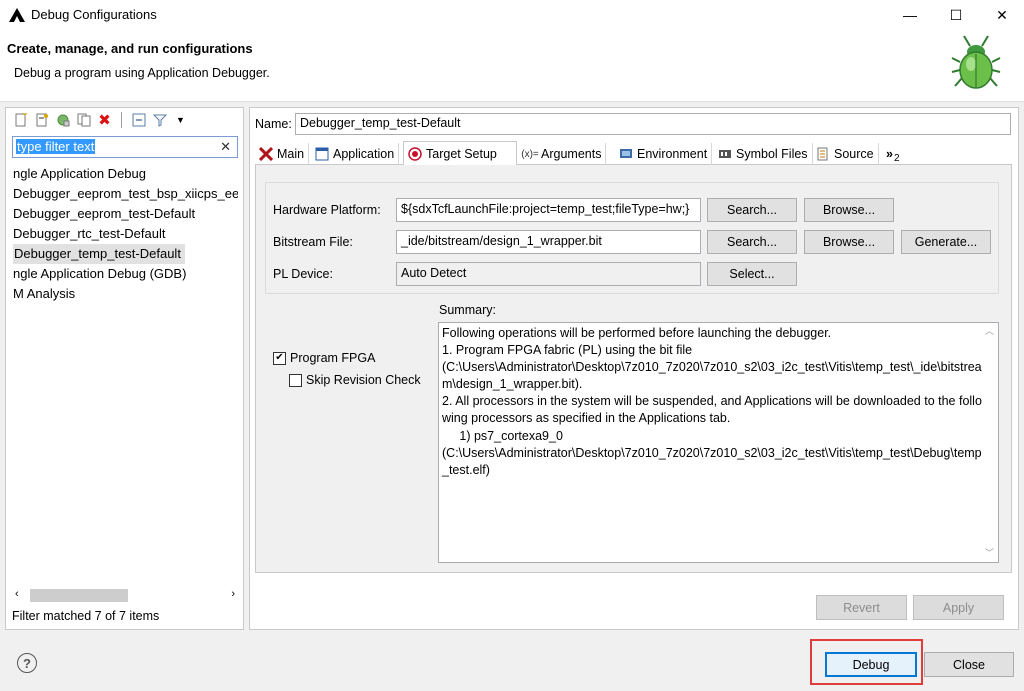 This screenshot has width=1024, height=691. I want to click on program-fpga-checkbox: ✔ Program FPGA, so click(324, 358).